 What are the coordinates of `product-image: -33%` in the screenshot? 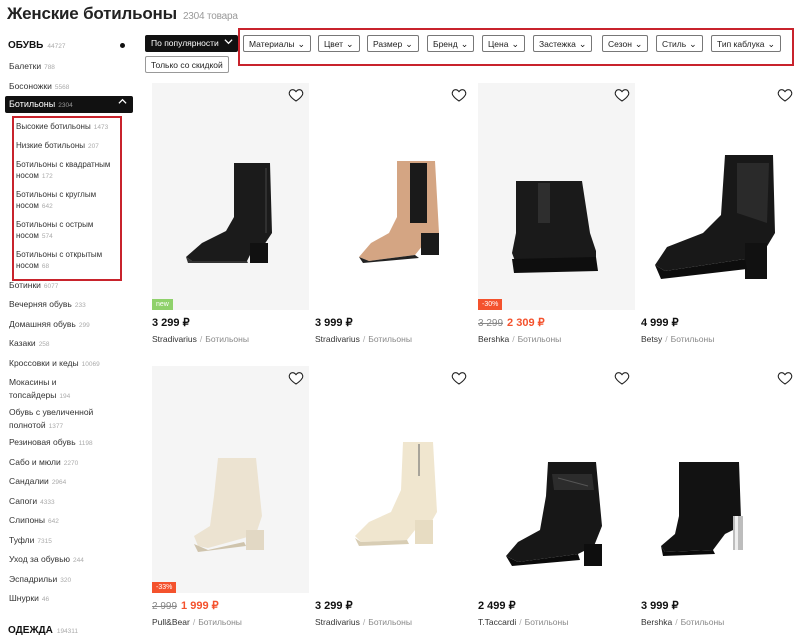 It's located at (230, 479).